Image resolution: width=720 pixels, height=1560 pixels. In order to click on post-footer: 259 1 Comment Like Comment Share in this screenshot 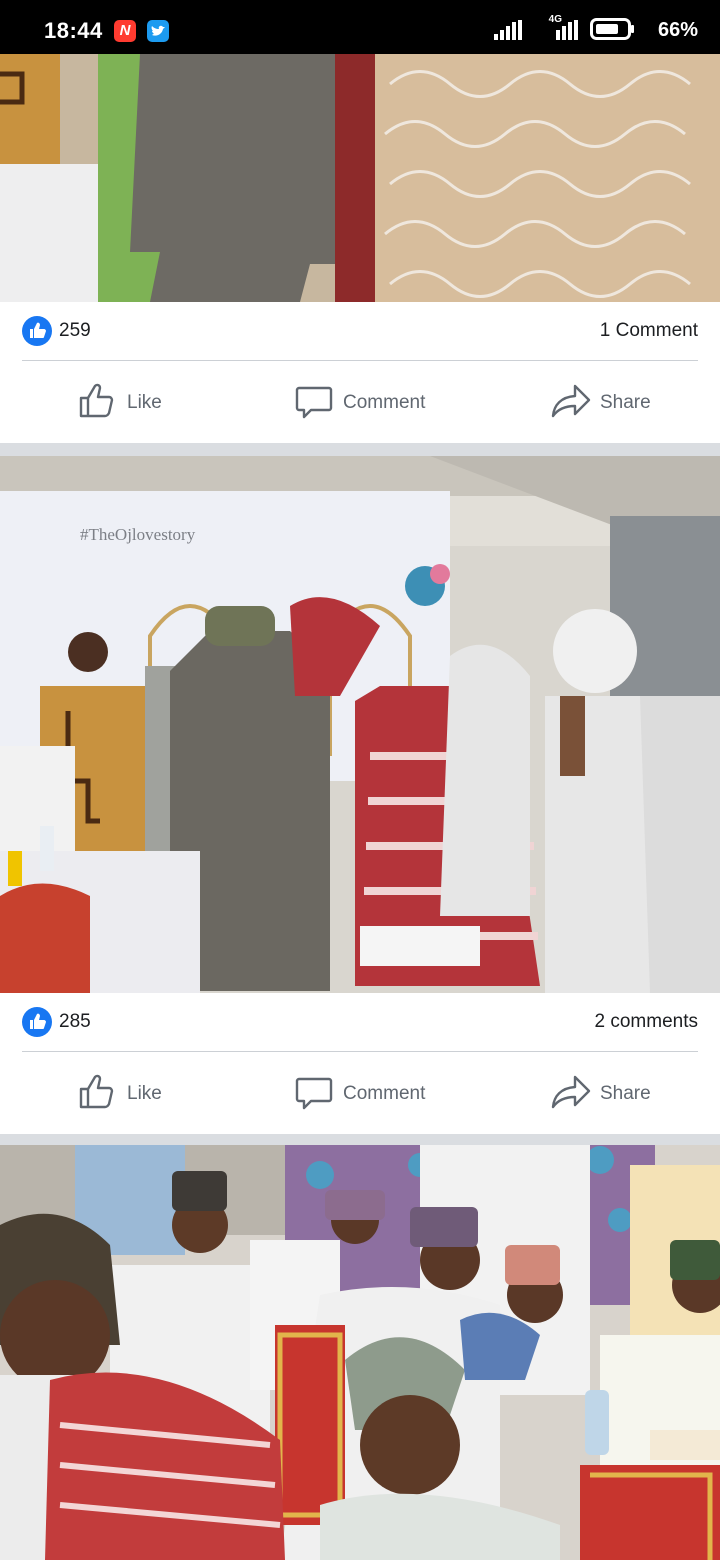, I will do `click(360, 372)`.